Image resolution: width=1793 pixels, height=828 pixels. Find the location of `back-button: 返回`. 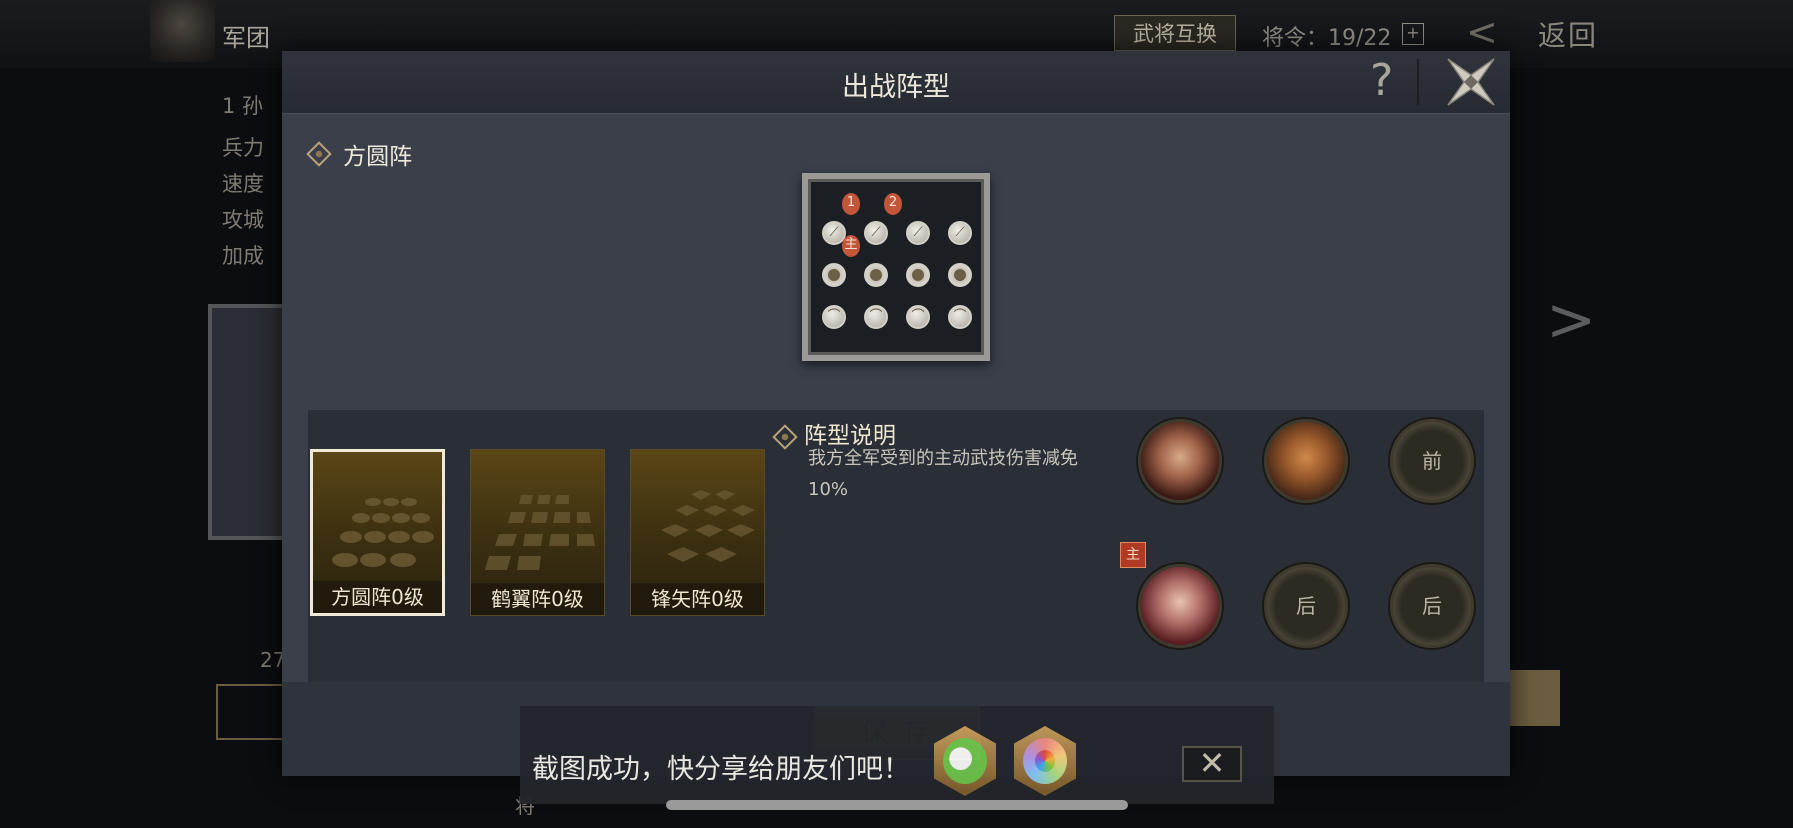

back-button: 返回 is located at coordinates (1568, 34).